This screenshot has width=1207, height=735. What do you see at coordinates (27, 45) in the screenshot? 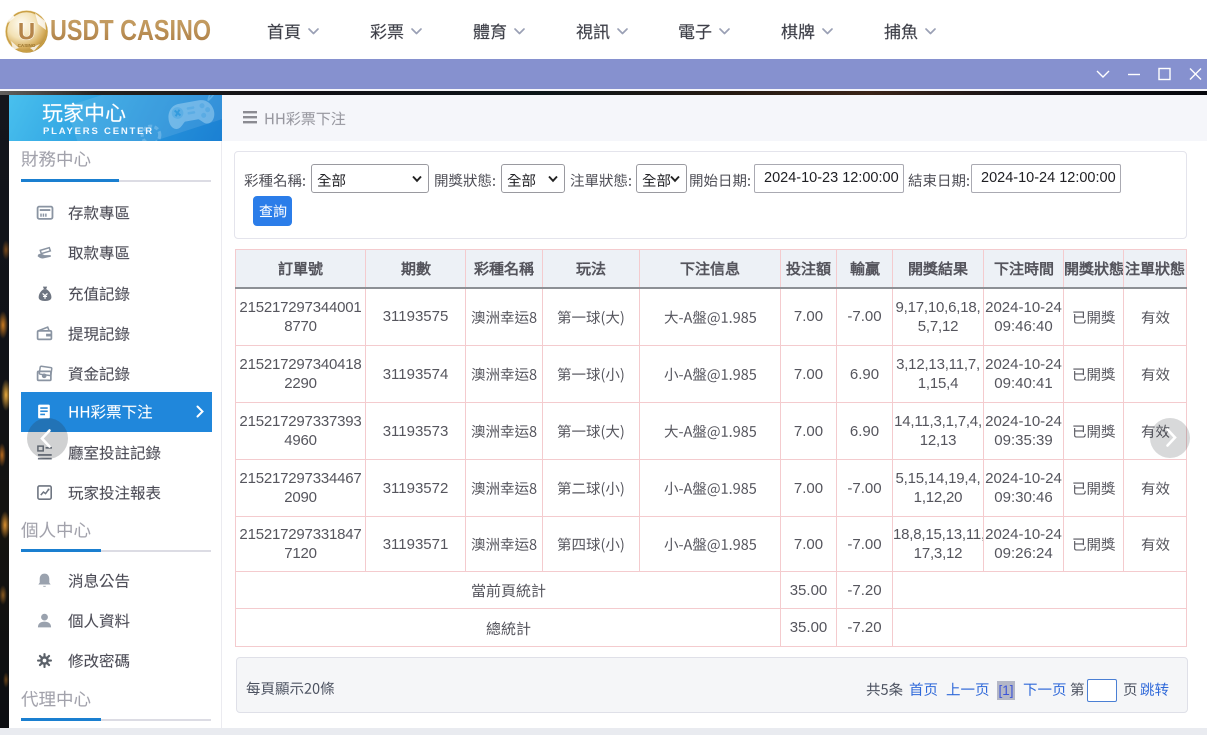
I see `svg-text: CASINO` at bounding box center [27, 45].